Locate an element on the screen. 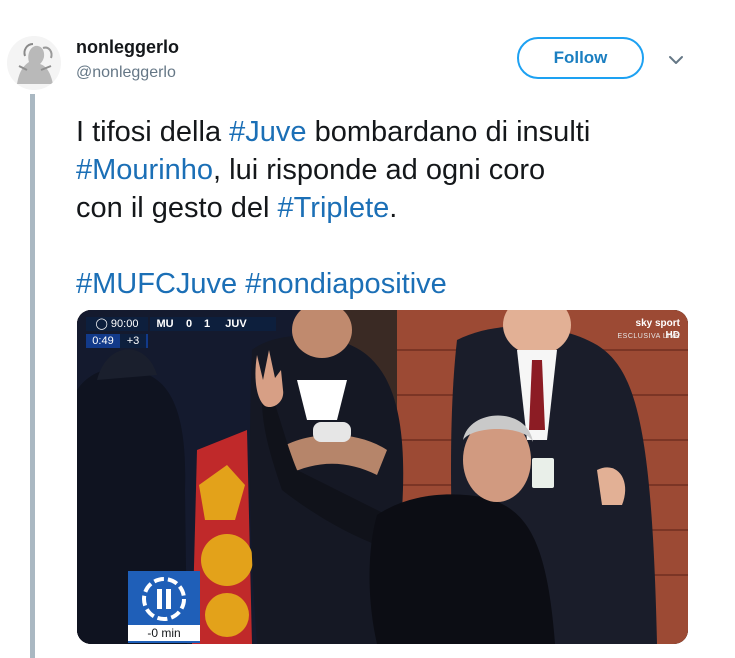 The height and width of the screenshot is (658, 735). text-segment: . is located at coordinates (393, 208).